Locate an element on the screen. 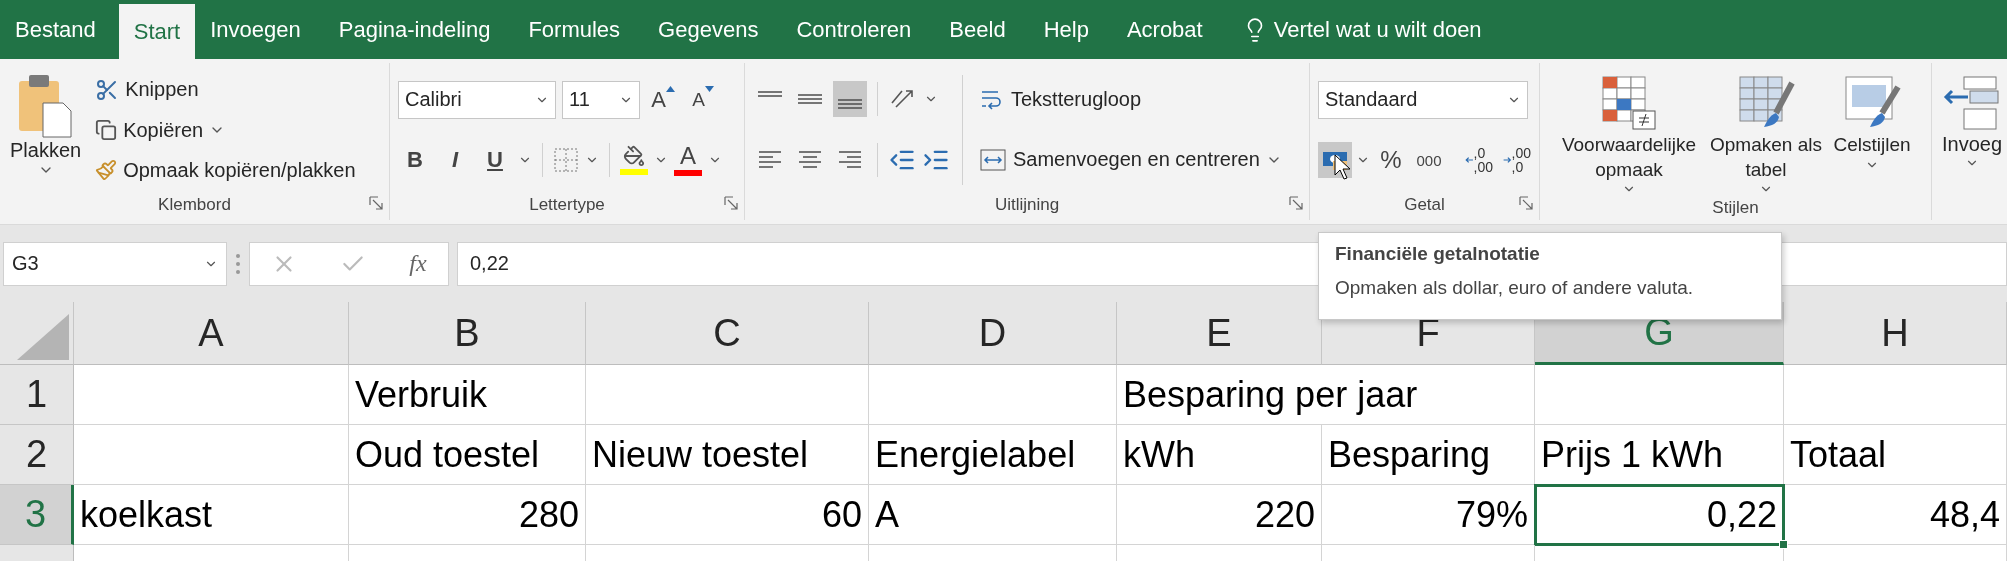 The image size is (2007, 561). table-cell: 280 is located at coordinates (467, 515).